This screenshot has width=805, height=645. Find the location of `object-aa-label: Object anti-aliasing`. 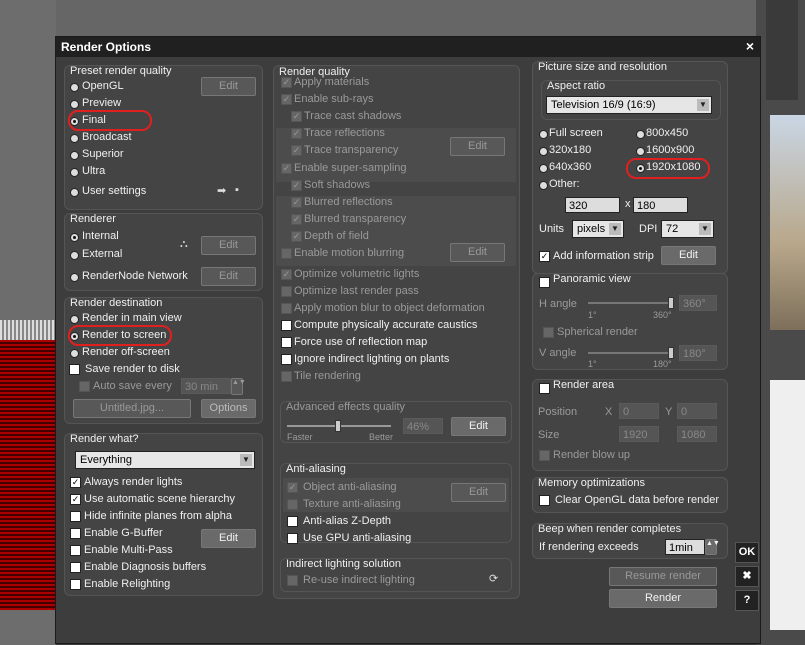

object-aa-label: Object anti-aliasing is located at coordinates (350, 487).